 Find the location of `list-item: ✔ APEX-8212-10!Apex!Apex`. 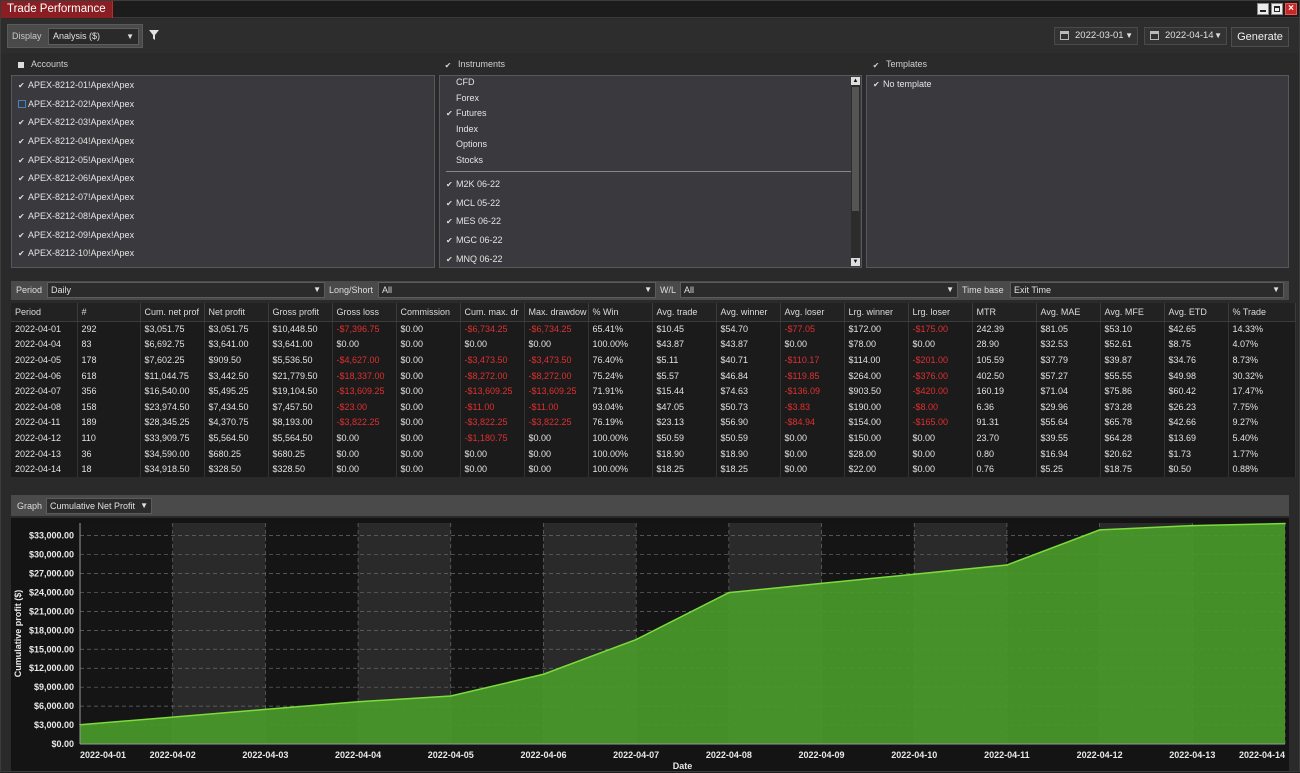

list-item: ✔ APEX-8212-10!Apex!Apex is located at coordinates (223, 253).